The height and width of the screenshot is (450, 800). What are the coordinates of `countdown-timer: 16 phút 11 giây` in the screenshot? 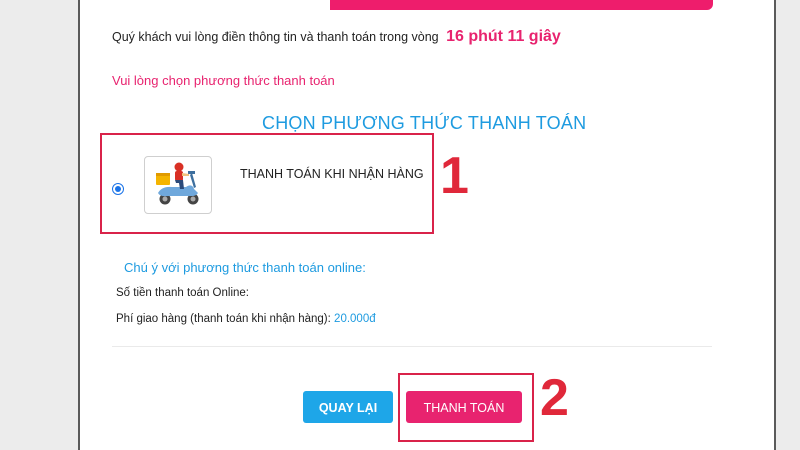 It's located at (503, 36).